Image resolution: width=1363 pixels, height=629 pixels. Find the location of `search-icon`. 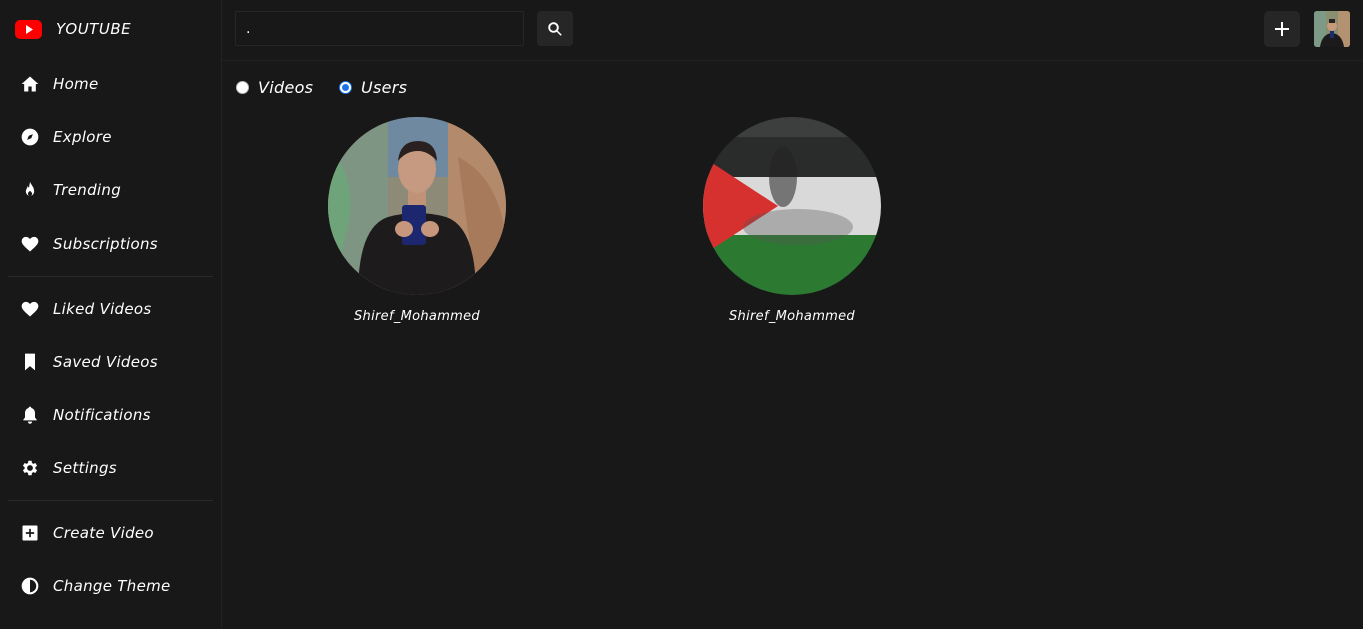

search-icon is located at coordinates (555, 28).